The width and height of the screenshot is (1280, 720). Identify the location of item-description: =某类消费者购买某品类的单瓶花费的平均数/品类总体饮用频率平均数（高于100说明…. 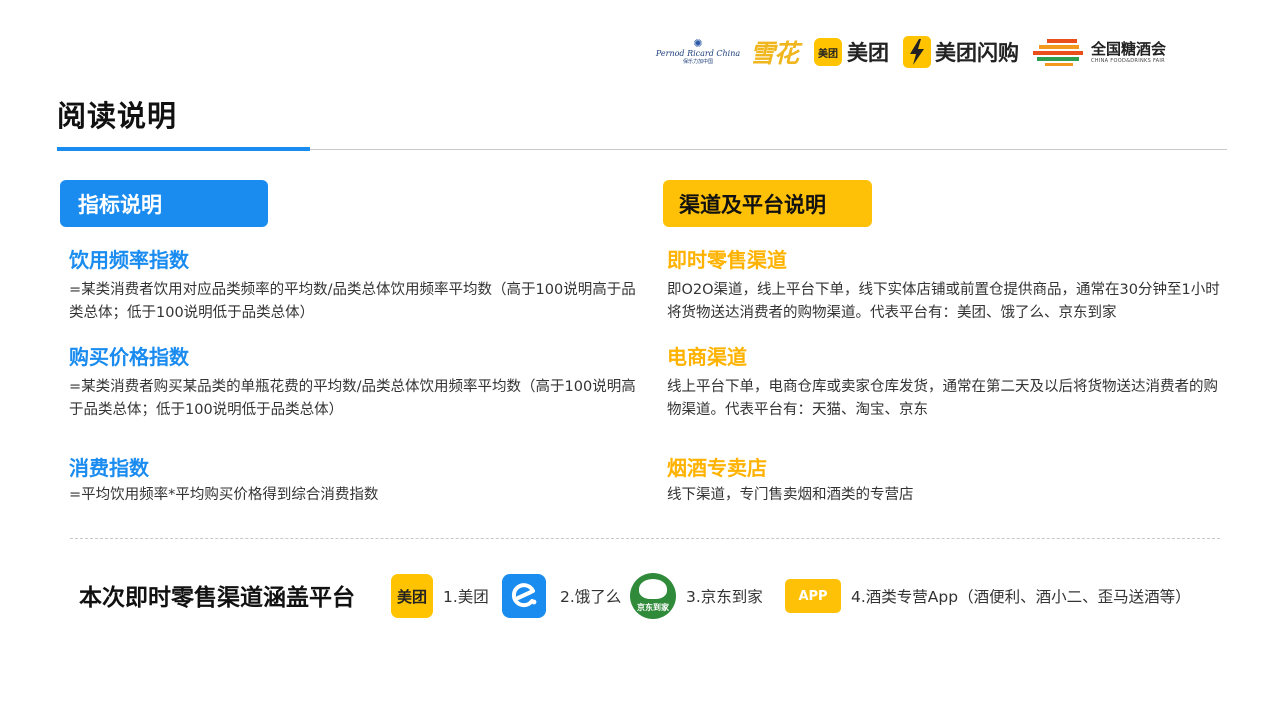
(352, 398).